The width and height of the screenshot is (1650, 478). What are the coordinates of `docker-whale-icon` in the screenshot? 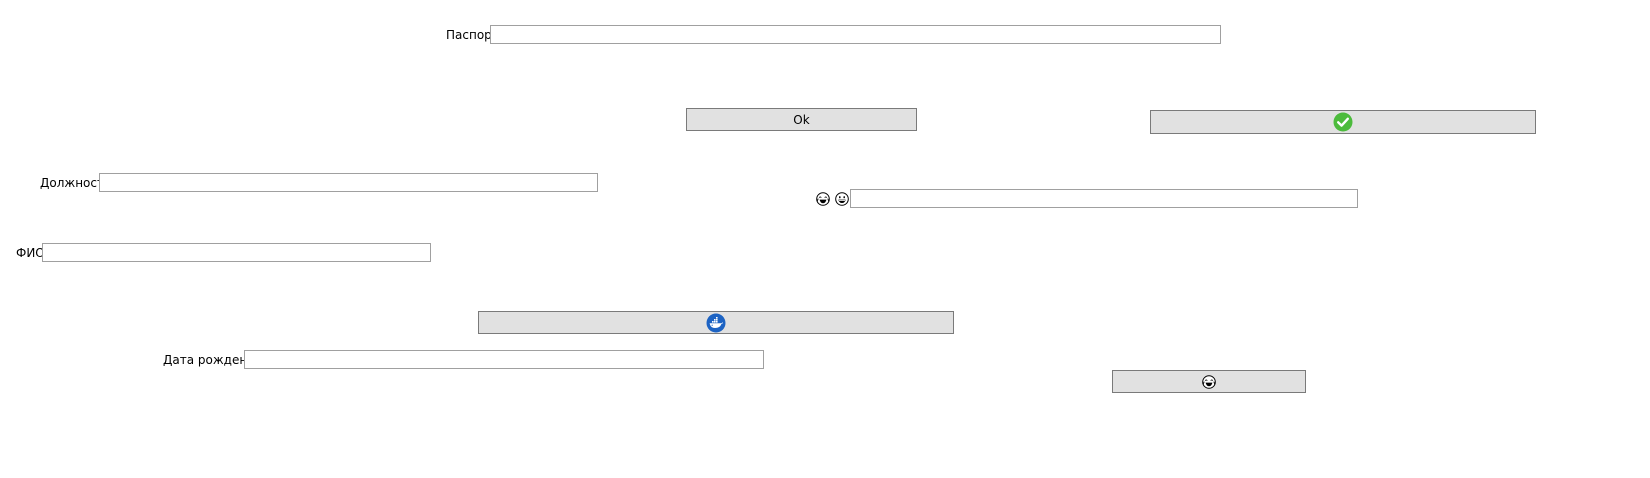 It's located at (716, 322).